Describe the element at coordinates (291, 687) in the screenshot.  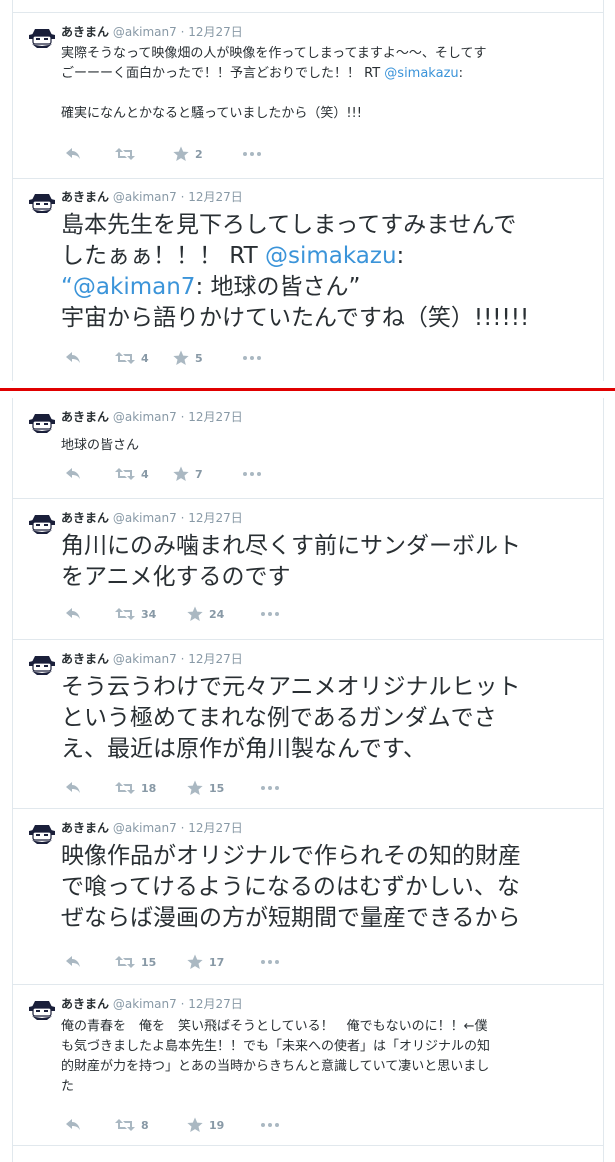
I see `tweet-text-line: そう云うわけで元々アニメオリジナルヒット` at that location.